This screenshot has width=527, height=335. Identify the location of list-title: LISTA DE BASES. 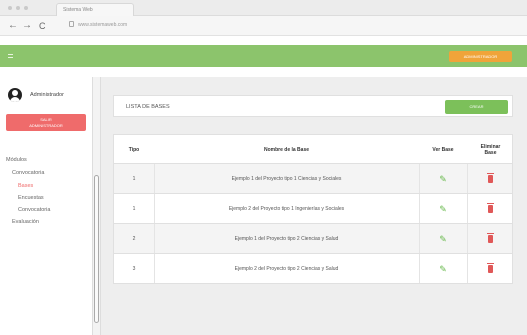
(148, 107).